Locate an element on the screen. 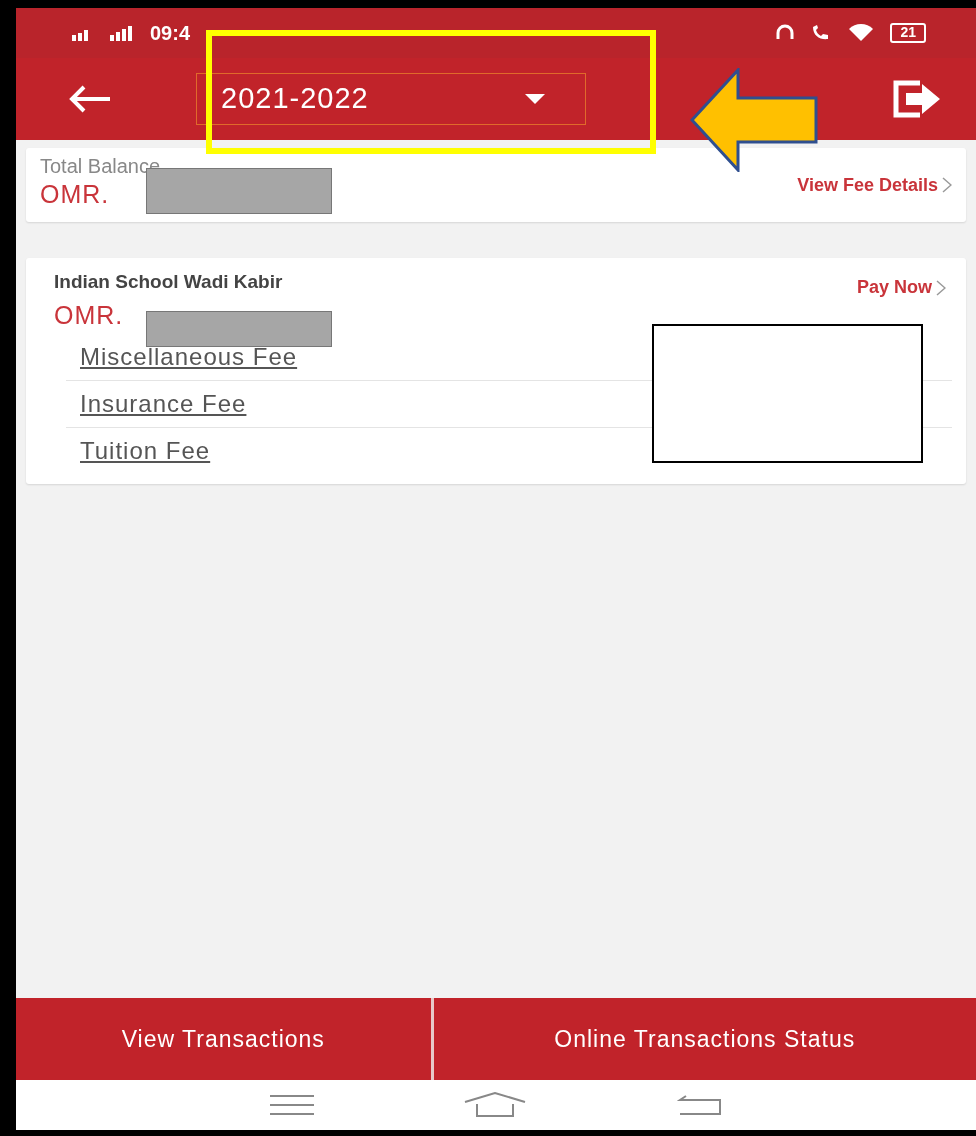 The height and width of the screenshot is (1136, 976). status-time: 09:4 is located at coordinates (170, 33).